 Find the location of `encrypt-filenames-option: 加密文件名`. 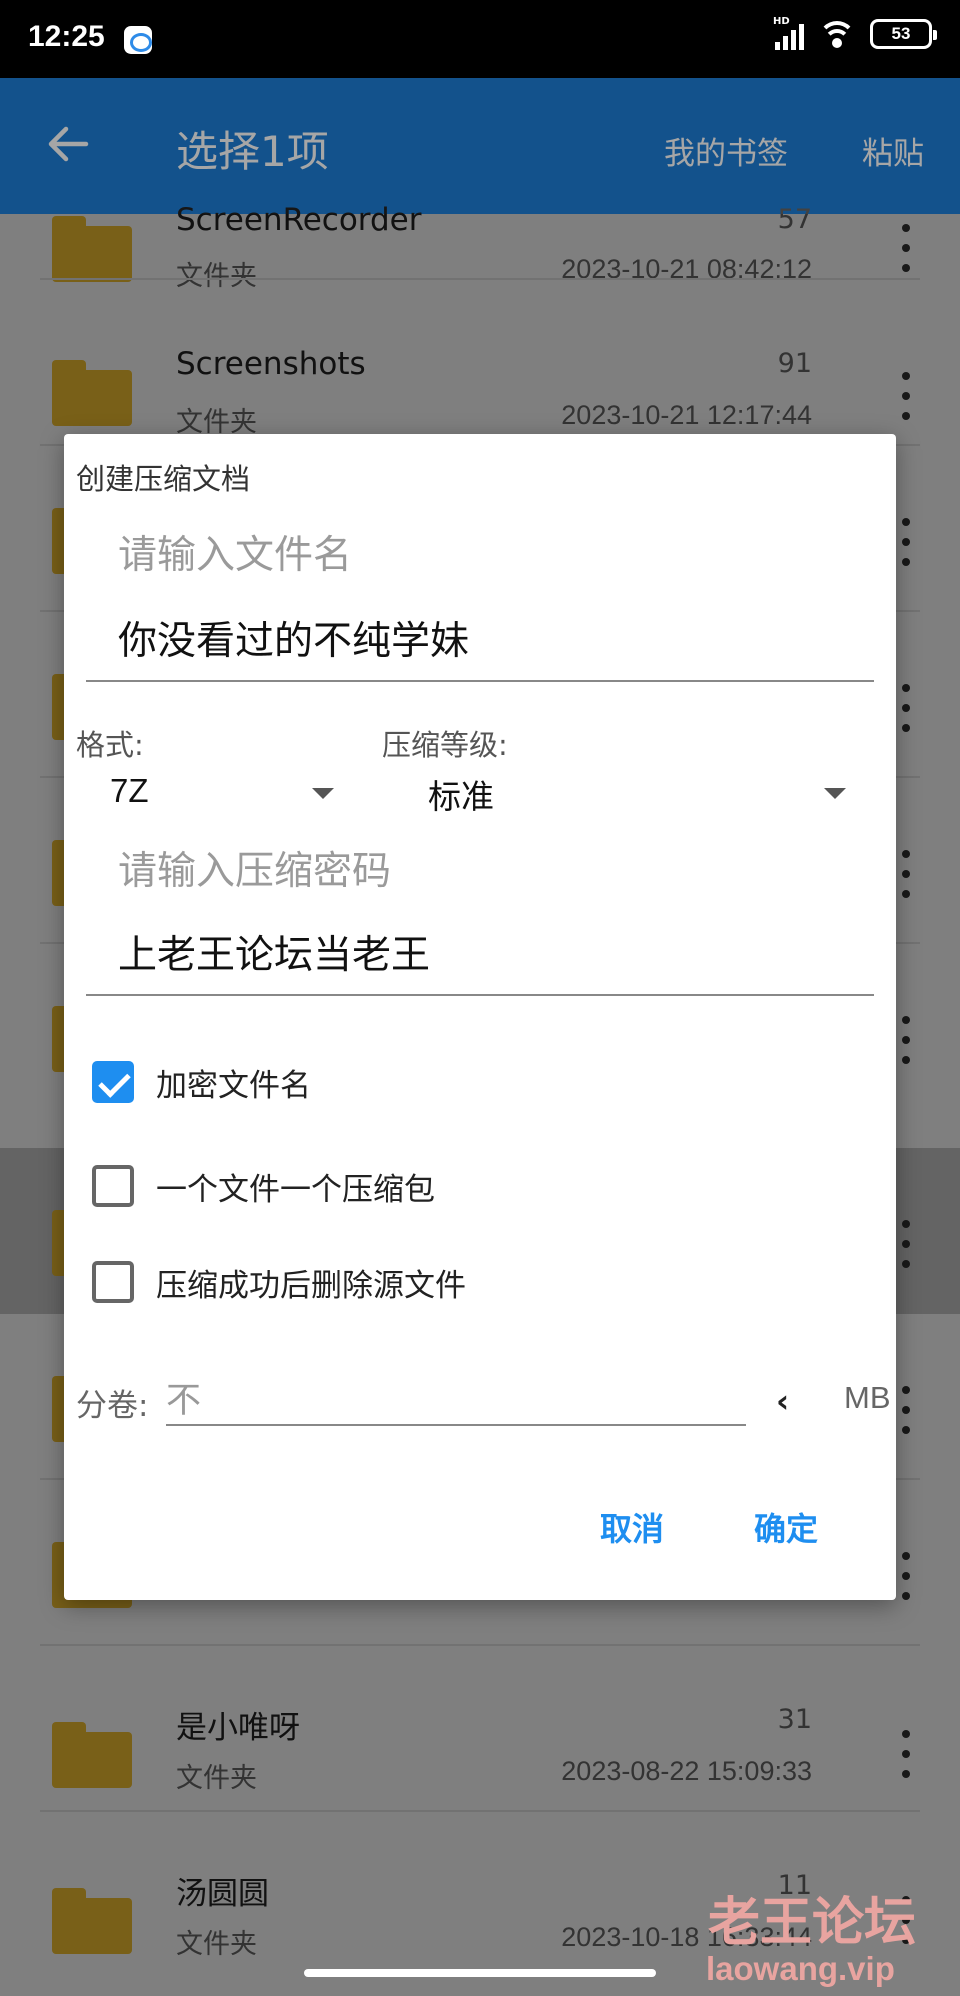

encrypt-filenames-option: 加密文件名 is located at coordinates (201, 1082).